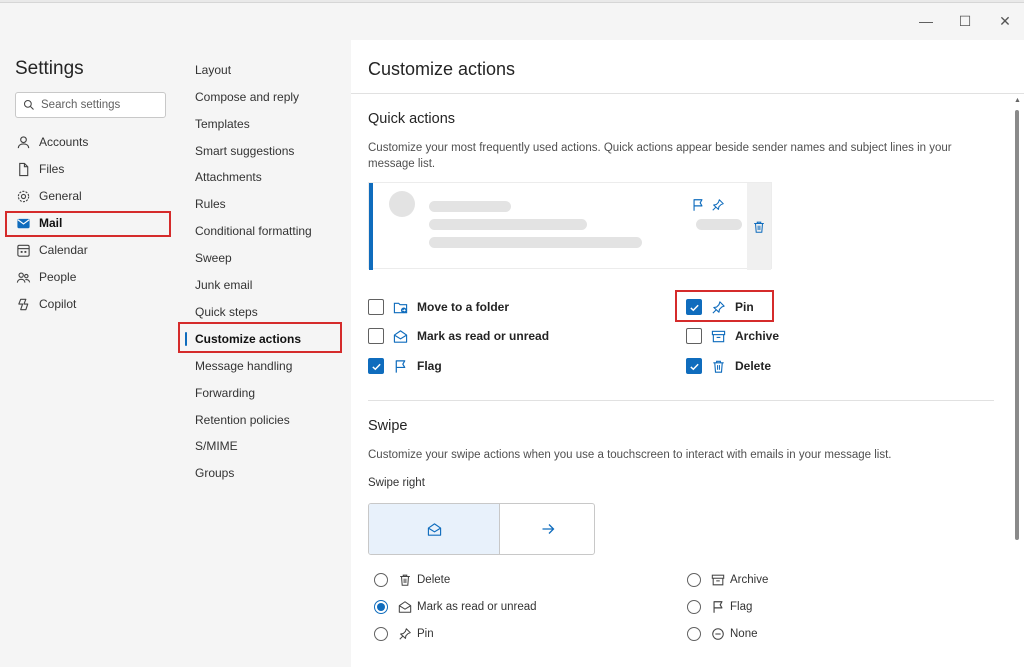 Image resolution: width=1024 pixels, height=667 pixels. I want to click on swipe-option-mark-as-read: Mark as read or unread, so click(455, 607).